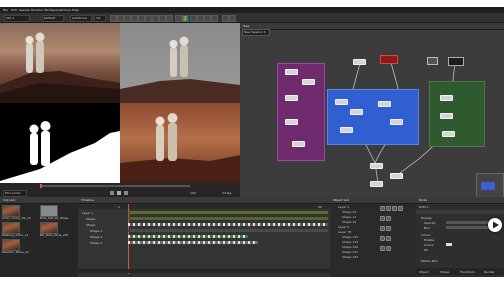  What do you see at coordinates (490, 186) in the screenshot?
I see `node-graph-navigator` at bounding box center [490, 186].